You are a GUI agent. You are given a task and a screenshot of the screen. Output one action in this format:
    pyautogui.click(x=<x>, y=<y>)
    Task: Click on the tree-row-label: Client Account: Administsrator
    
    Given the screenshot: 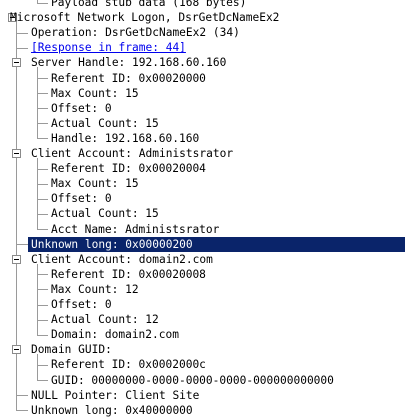 What is the action you would take?
    pyautogui.click(x=132, y=153)
    